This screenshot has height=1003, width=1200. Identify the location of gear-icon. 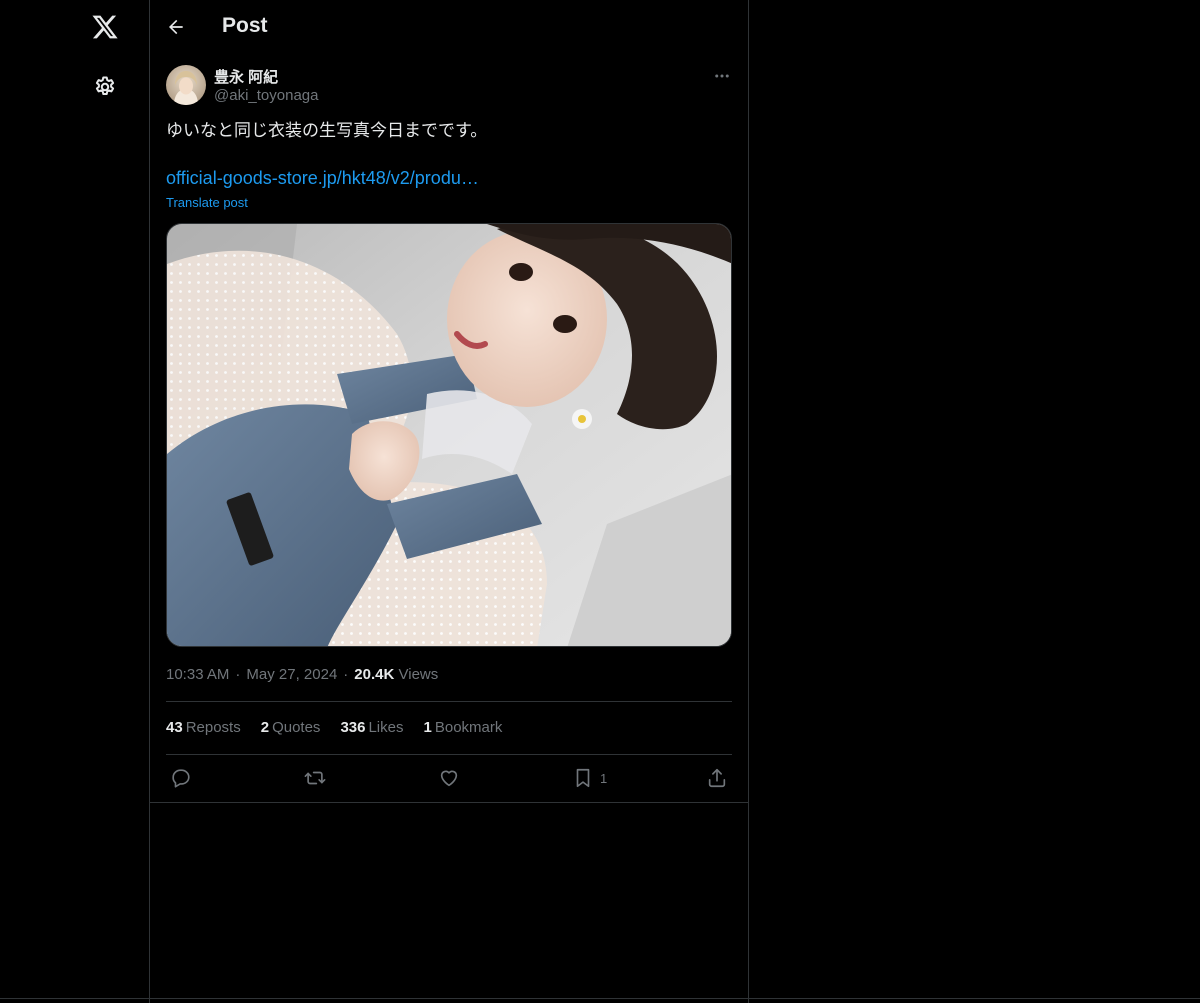
(105, 87).